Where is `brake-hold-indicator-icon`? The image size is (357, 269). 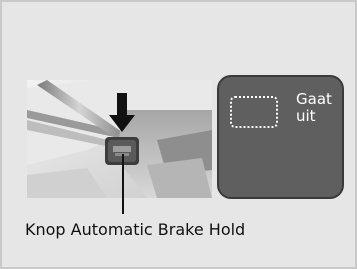 brake-hold-indicator-icon is located at coordinates (254, 112).